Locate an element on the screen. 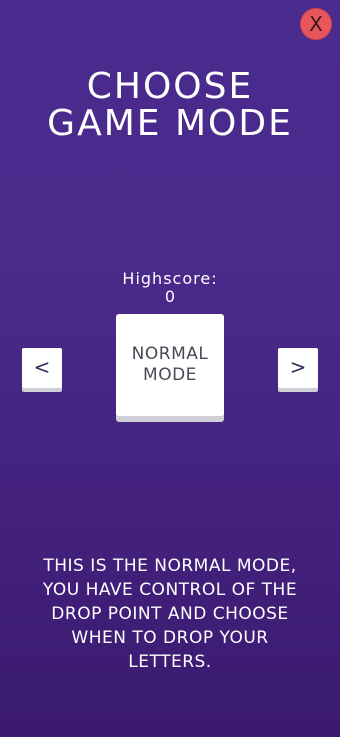 This screenshot has height=737, width=340. highscore-label: Highscore: is located at coordinates (170, 278).